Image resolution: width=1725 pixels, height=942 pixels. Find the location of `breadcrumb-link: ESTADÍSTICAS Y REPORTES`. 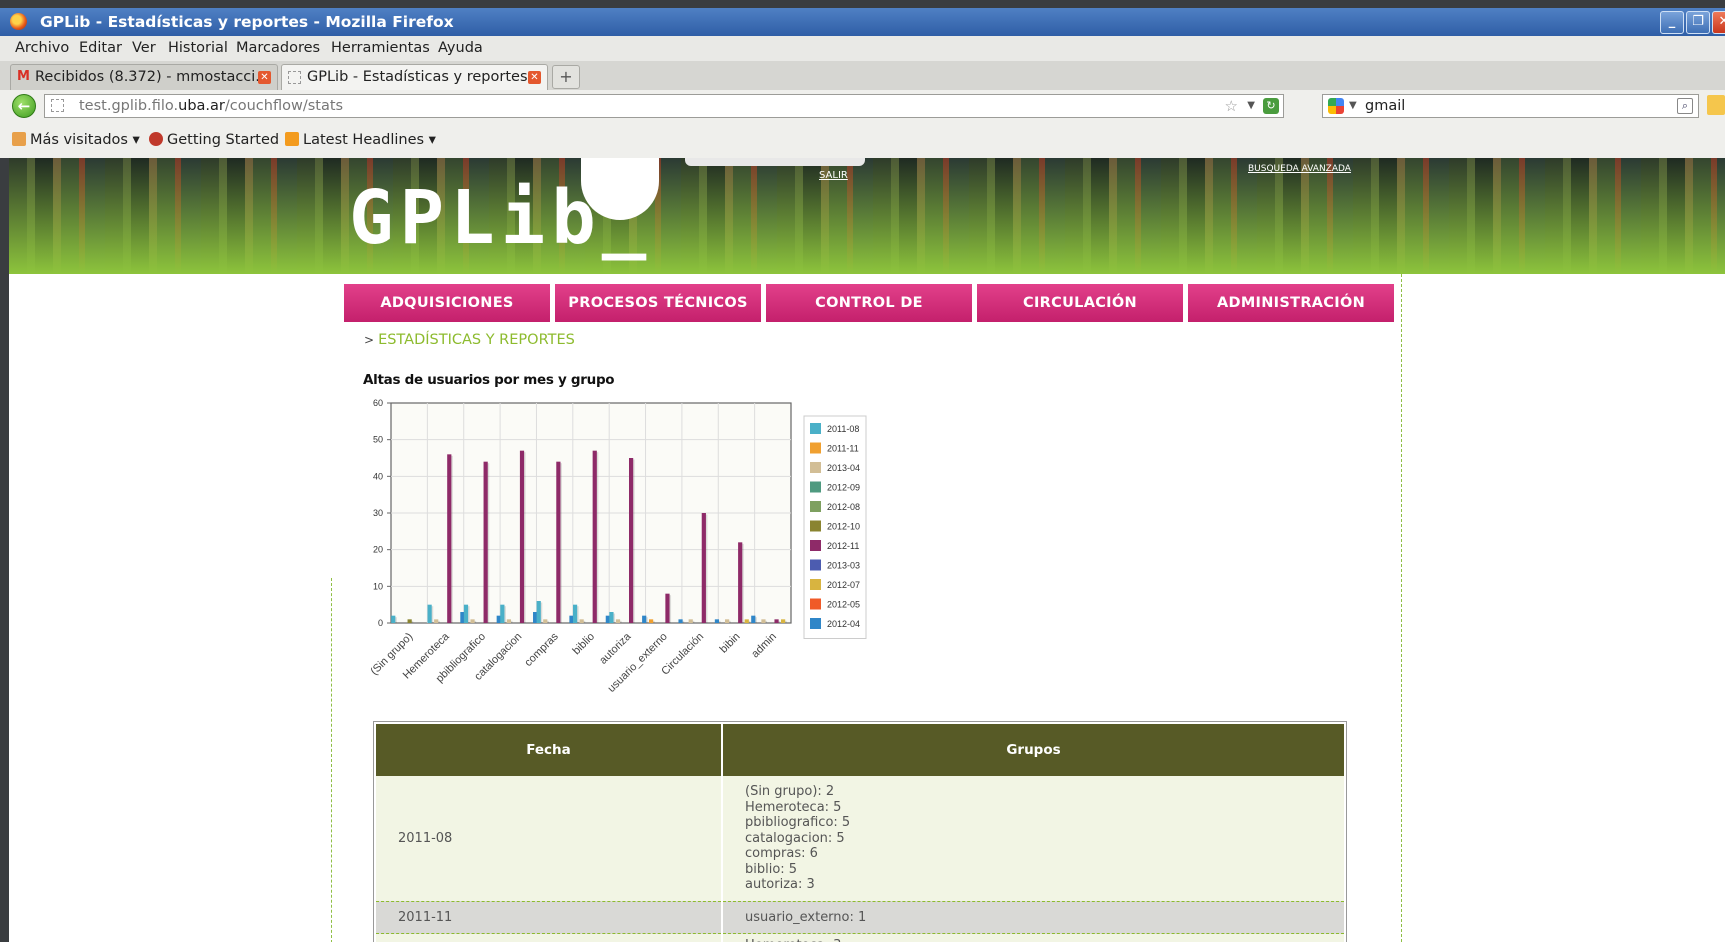

breadcrumb-link: ESTADÍSTICAS Y REPORTES is located at coordinates (476, 340).